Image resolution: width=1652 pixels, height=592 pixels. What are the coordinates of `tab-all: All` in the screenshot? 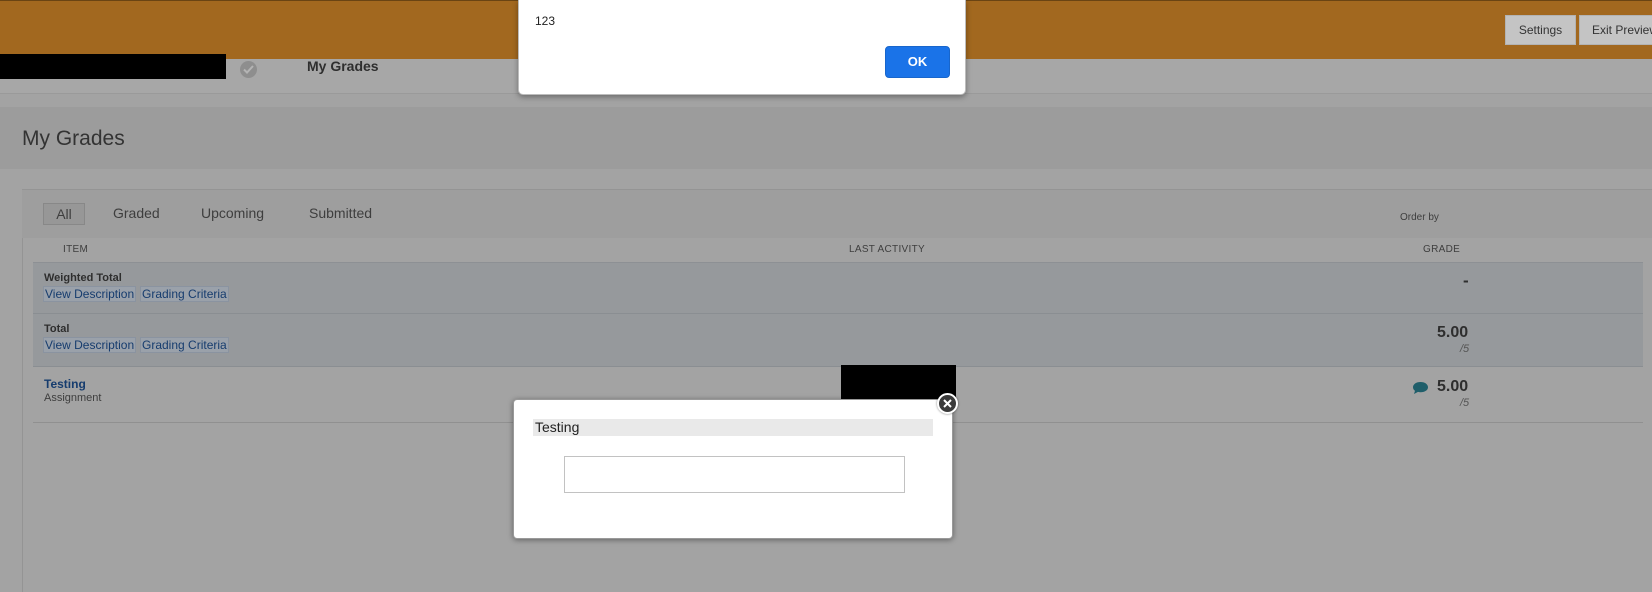 It's located at (64, 214).